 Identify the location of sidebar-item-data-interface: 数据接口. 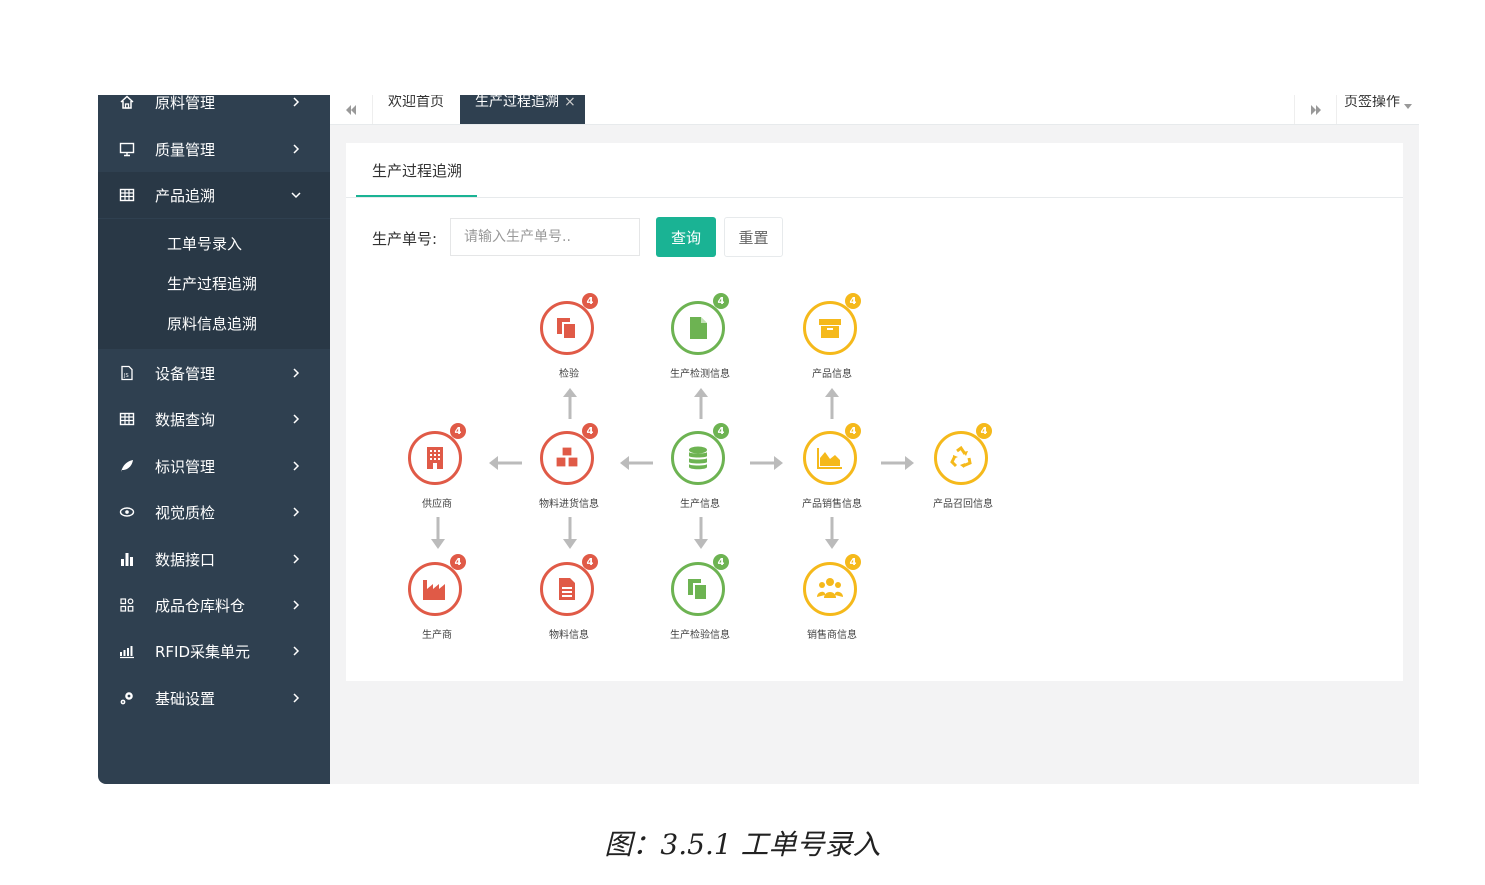
(214, 559).